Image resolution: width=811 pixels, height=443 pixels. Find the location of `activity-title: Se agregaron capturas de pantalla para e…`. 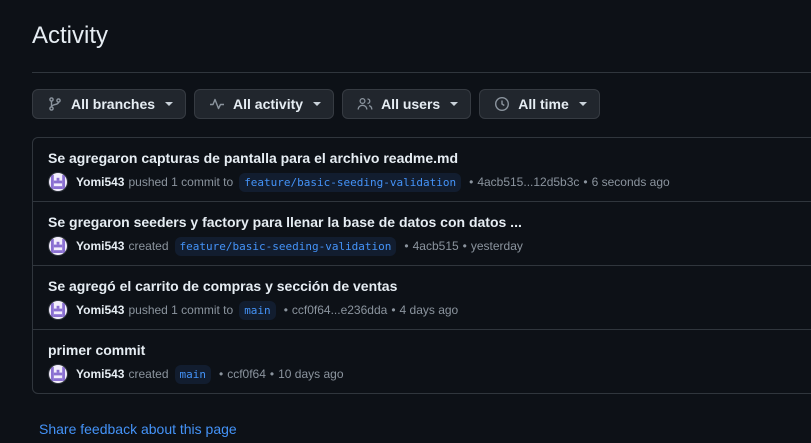

activity-title: Se agregaron capturas de pantalla para e… is located at coordinates (253, 158).